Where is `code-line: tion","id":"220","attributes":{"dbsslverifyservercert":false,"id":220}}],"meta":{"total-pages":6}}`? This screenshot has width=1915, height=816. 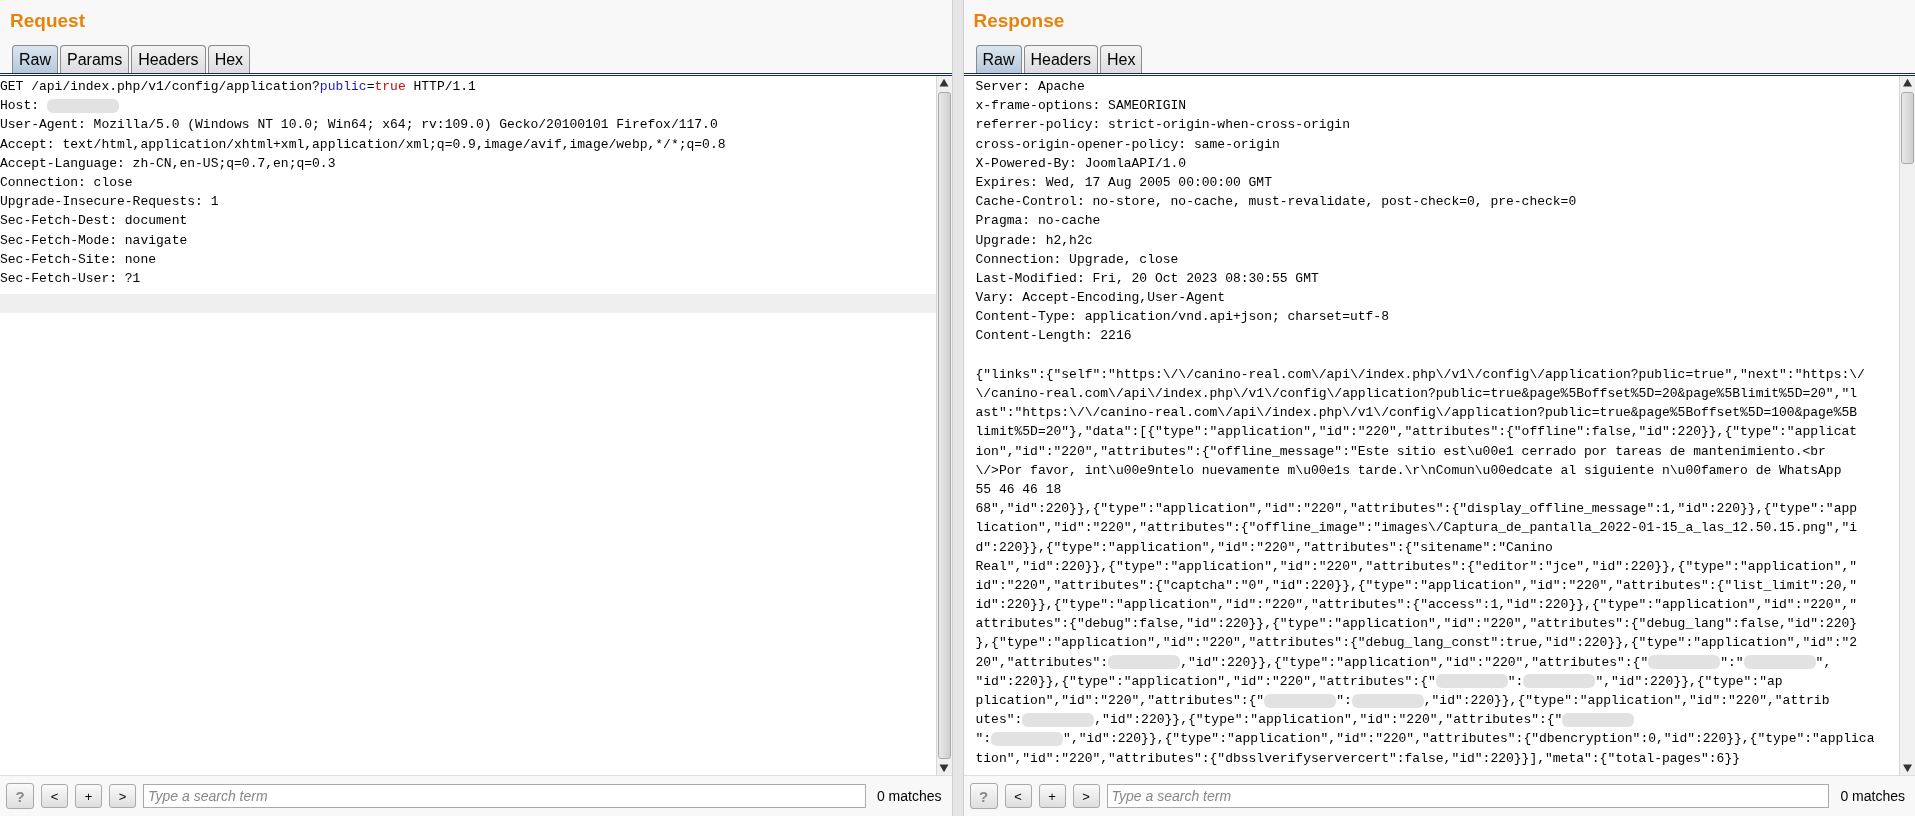 code-line: tion","id":"220","attributes":{"dbsslverifyservercert":false,"id":220}}],"meta":{"total-pages":6}} is located at coordinates (1358, 758).